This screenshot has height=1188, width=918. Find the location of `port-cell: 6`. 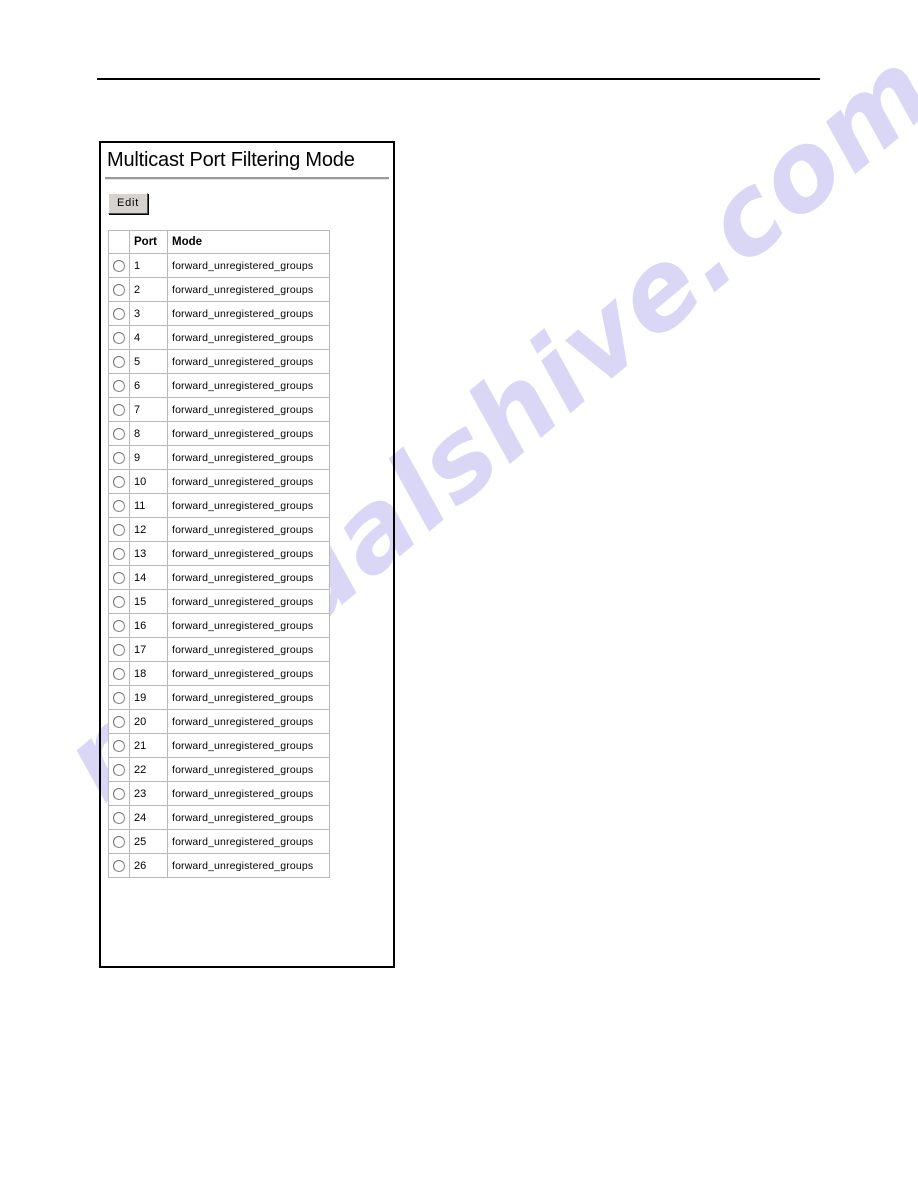

port-cell: 6 is located at coordinates (148, 385).